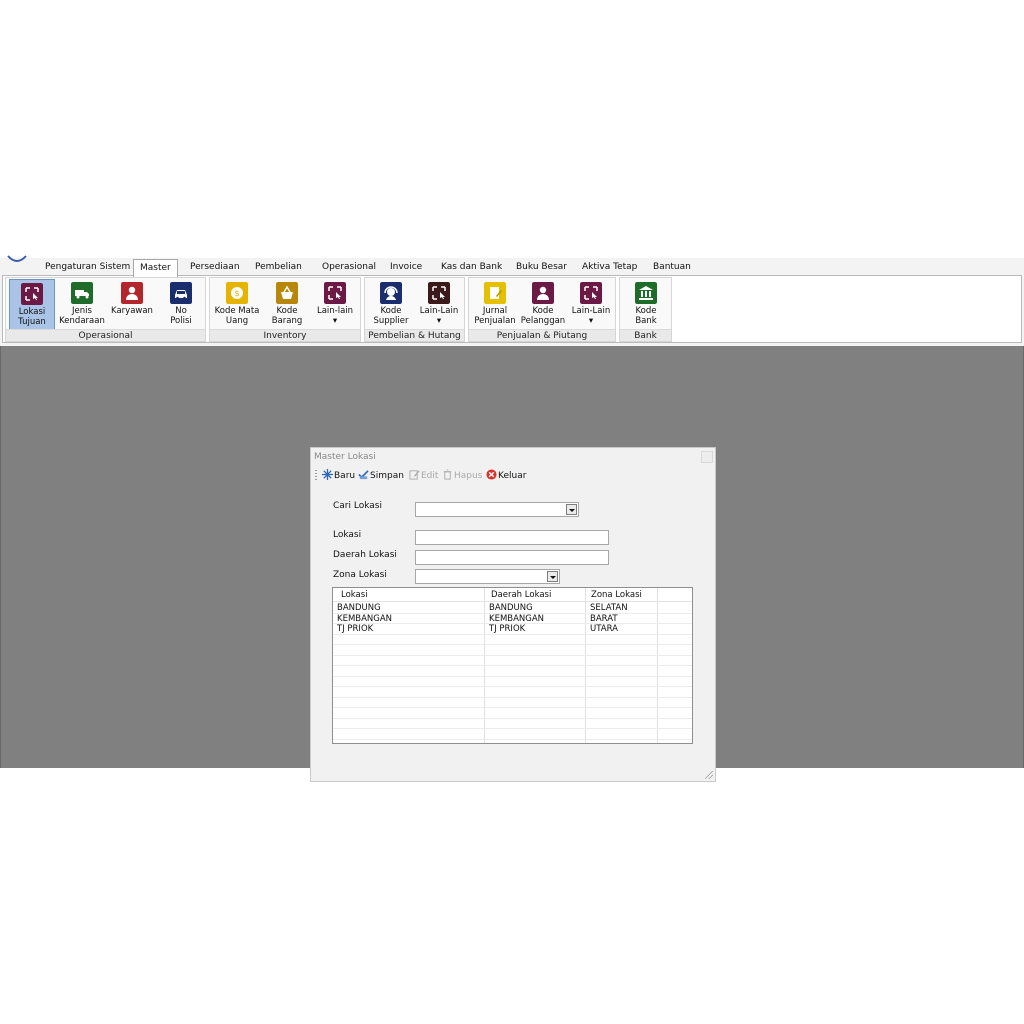  I want to click on edit-button: Edit, so click(423, 476).